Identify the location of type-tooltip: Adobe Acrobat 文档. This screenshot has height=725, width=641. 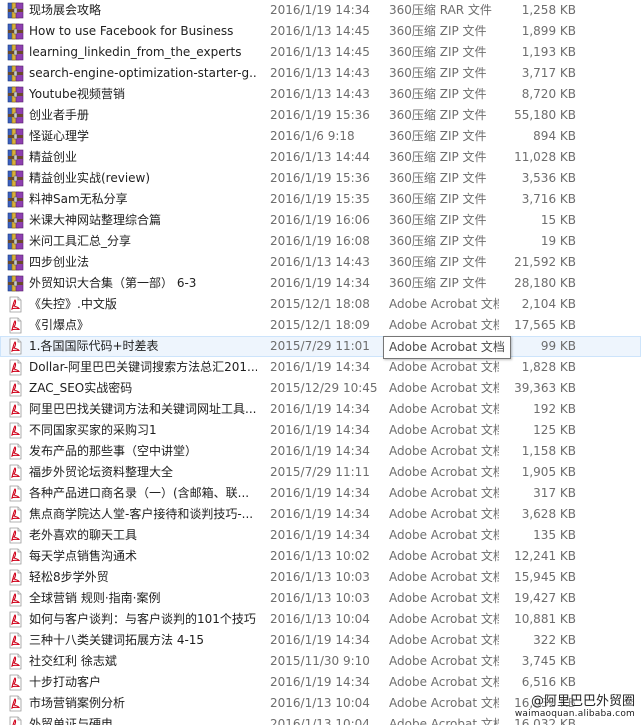
(447, 347).